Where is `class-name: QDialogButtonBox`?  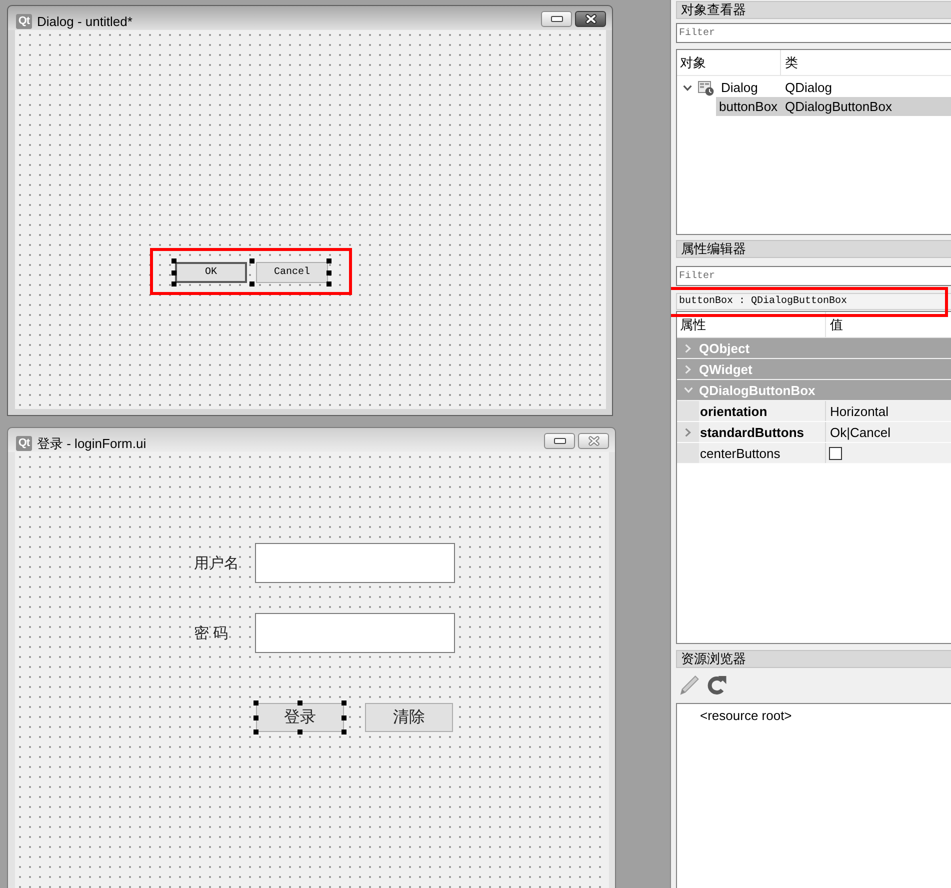 class-name: QDialogButtonBox is located at coordinates (838, 106).